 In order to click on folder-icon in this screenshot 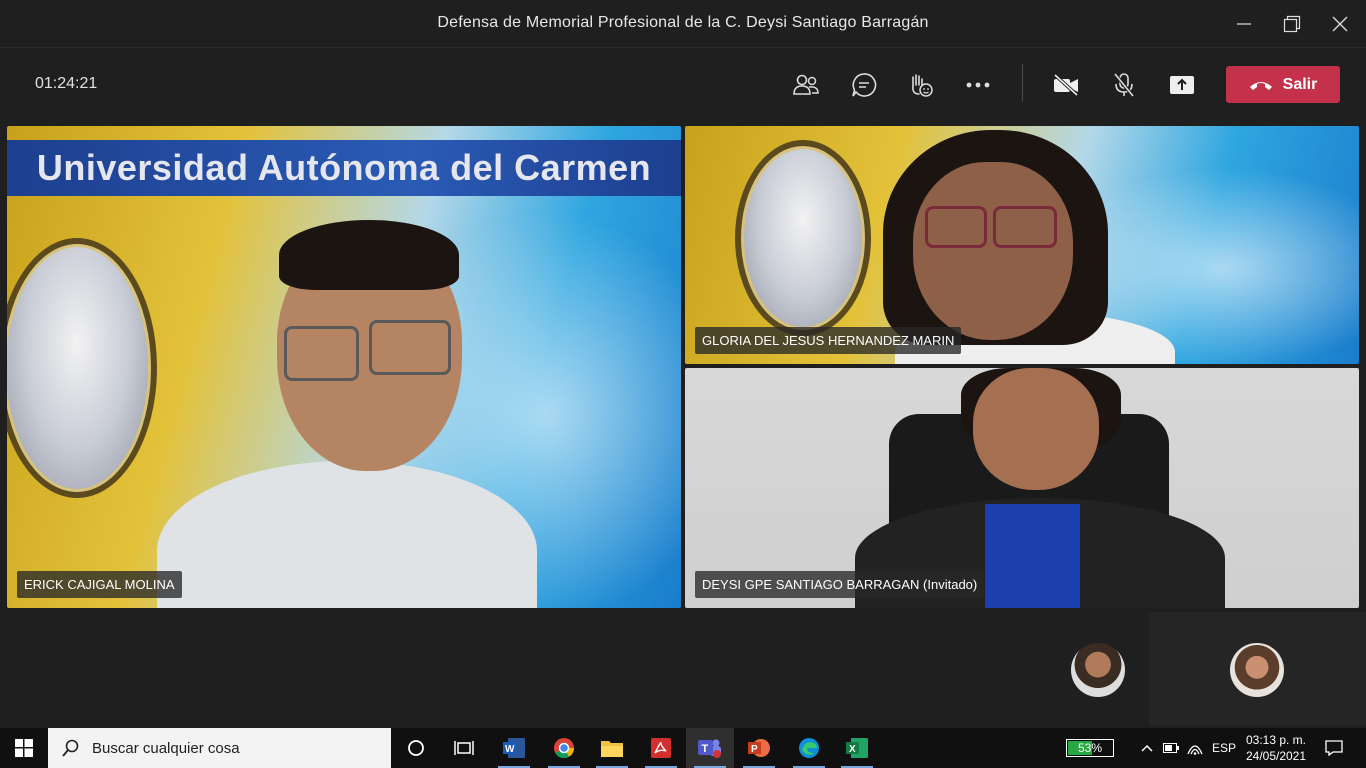, I will do `click(612, 749)`.